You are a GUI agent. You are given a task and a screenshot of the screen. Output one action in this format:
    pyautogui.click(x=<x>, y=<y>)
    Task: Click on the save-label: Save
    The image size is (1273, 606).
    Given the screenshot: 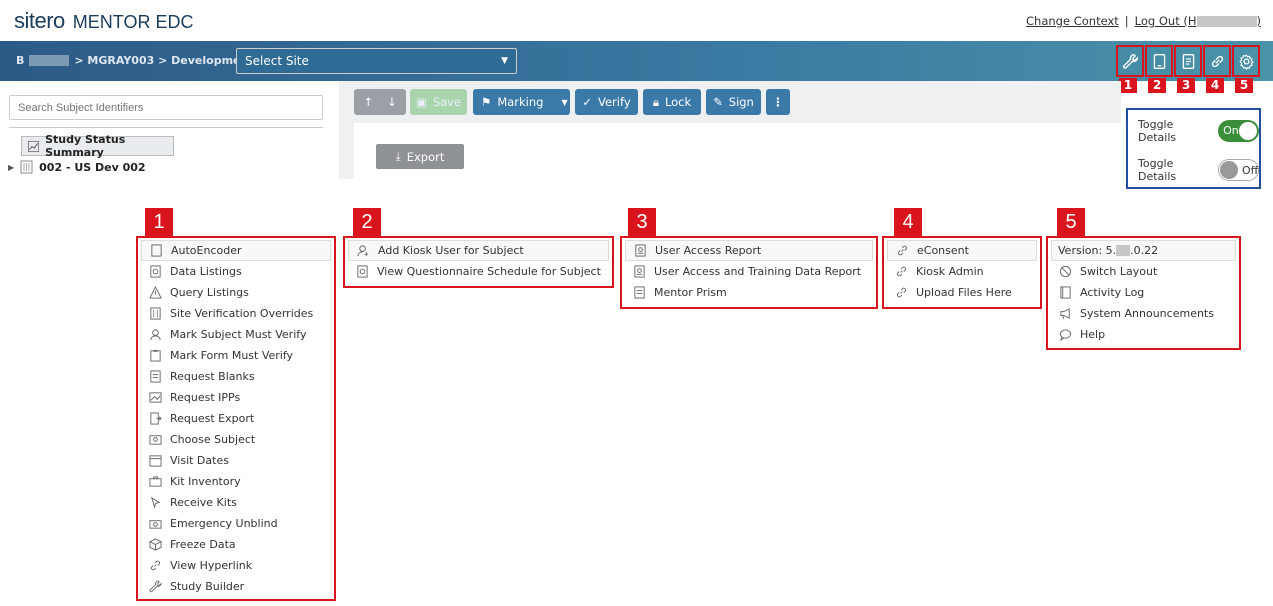 What is the action you would take?
    pyautogui.click(x=447, y=102)
    